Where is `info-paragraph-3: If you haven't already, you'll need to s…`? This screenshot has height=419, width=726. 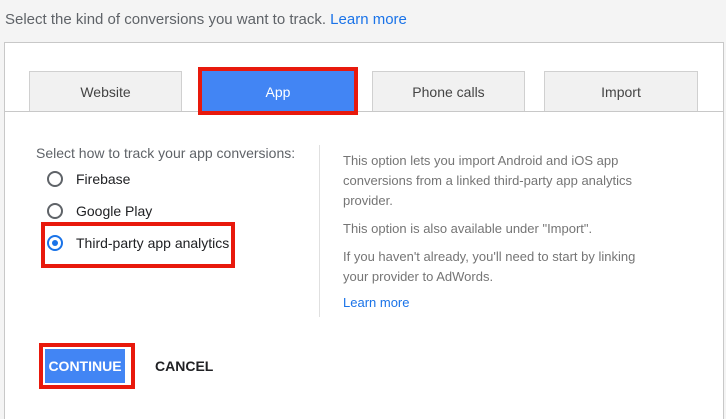
info-paragraph-3: If you haven't already, you'll need to s… is located at coordinates (489, 266).